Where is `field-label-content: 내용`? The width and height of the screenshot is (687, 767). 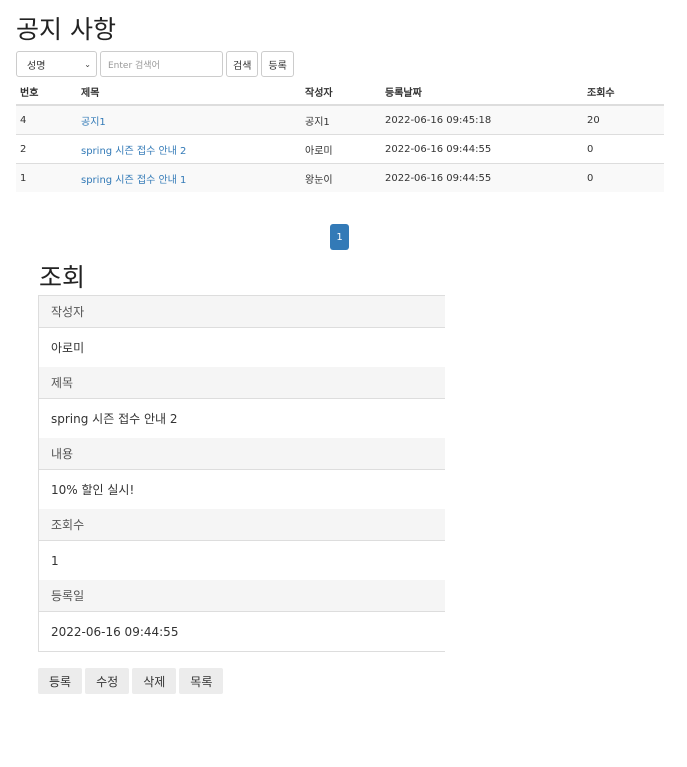
field-label-content: 내용 is located at coordinates (242, 454).